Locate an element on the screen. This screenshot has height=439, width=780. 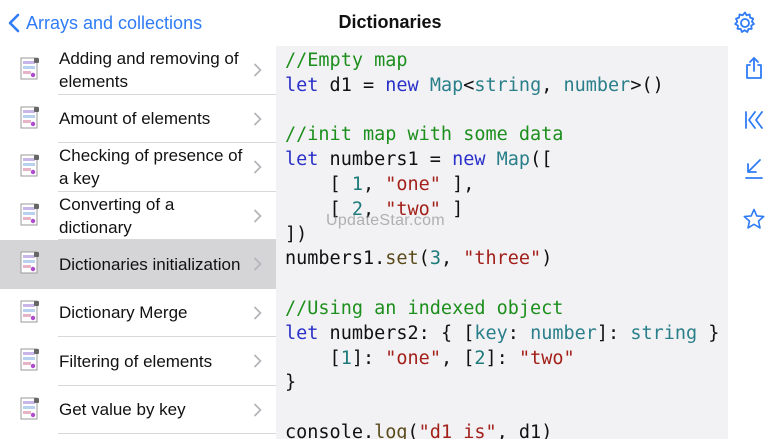
topic-list-item-label: Filtering of elements is located at coordinates (136, 361).